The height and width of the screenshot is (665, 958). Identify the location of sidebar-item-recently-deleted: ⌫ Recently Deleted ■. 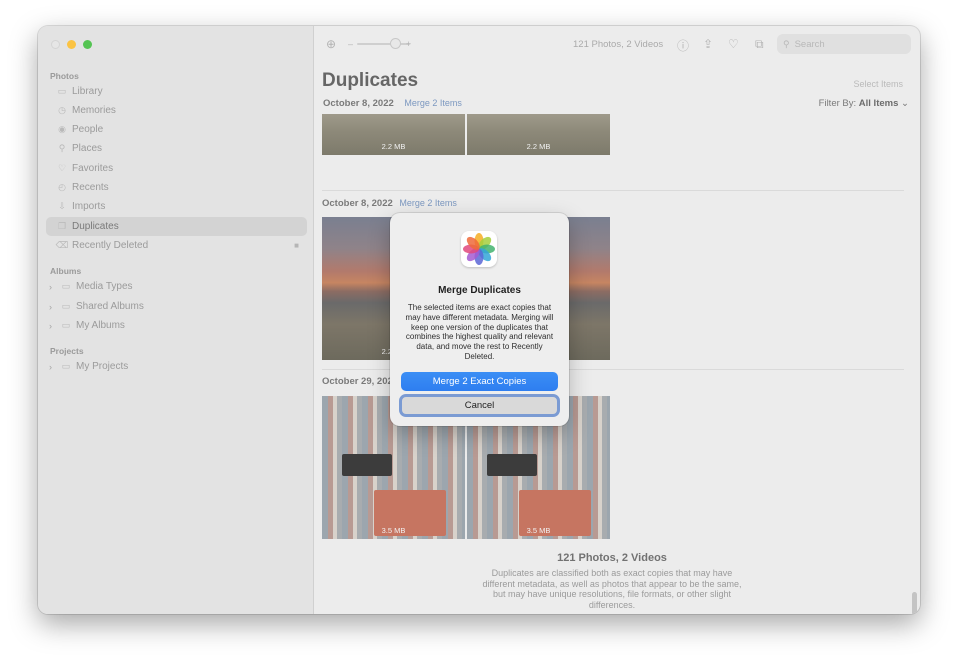
(176, 245).